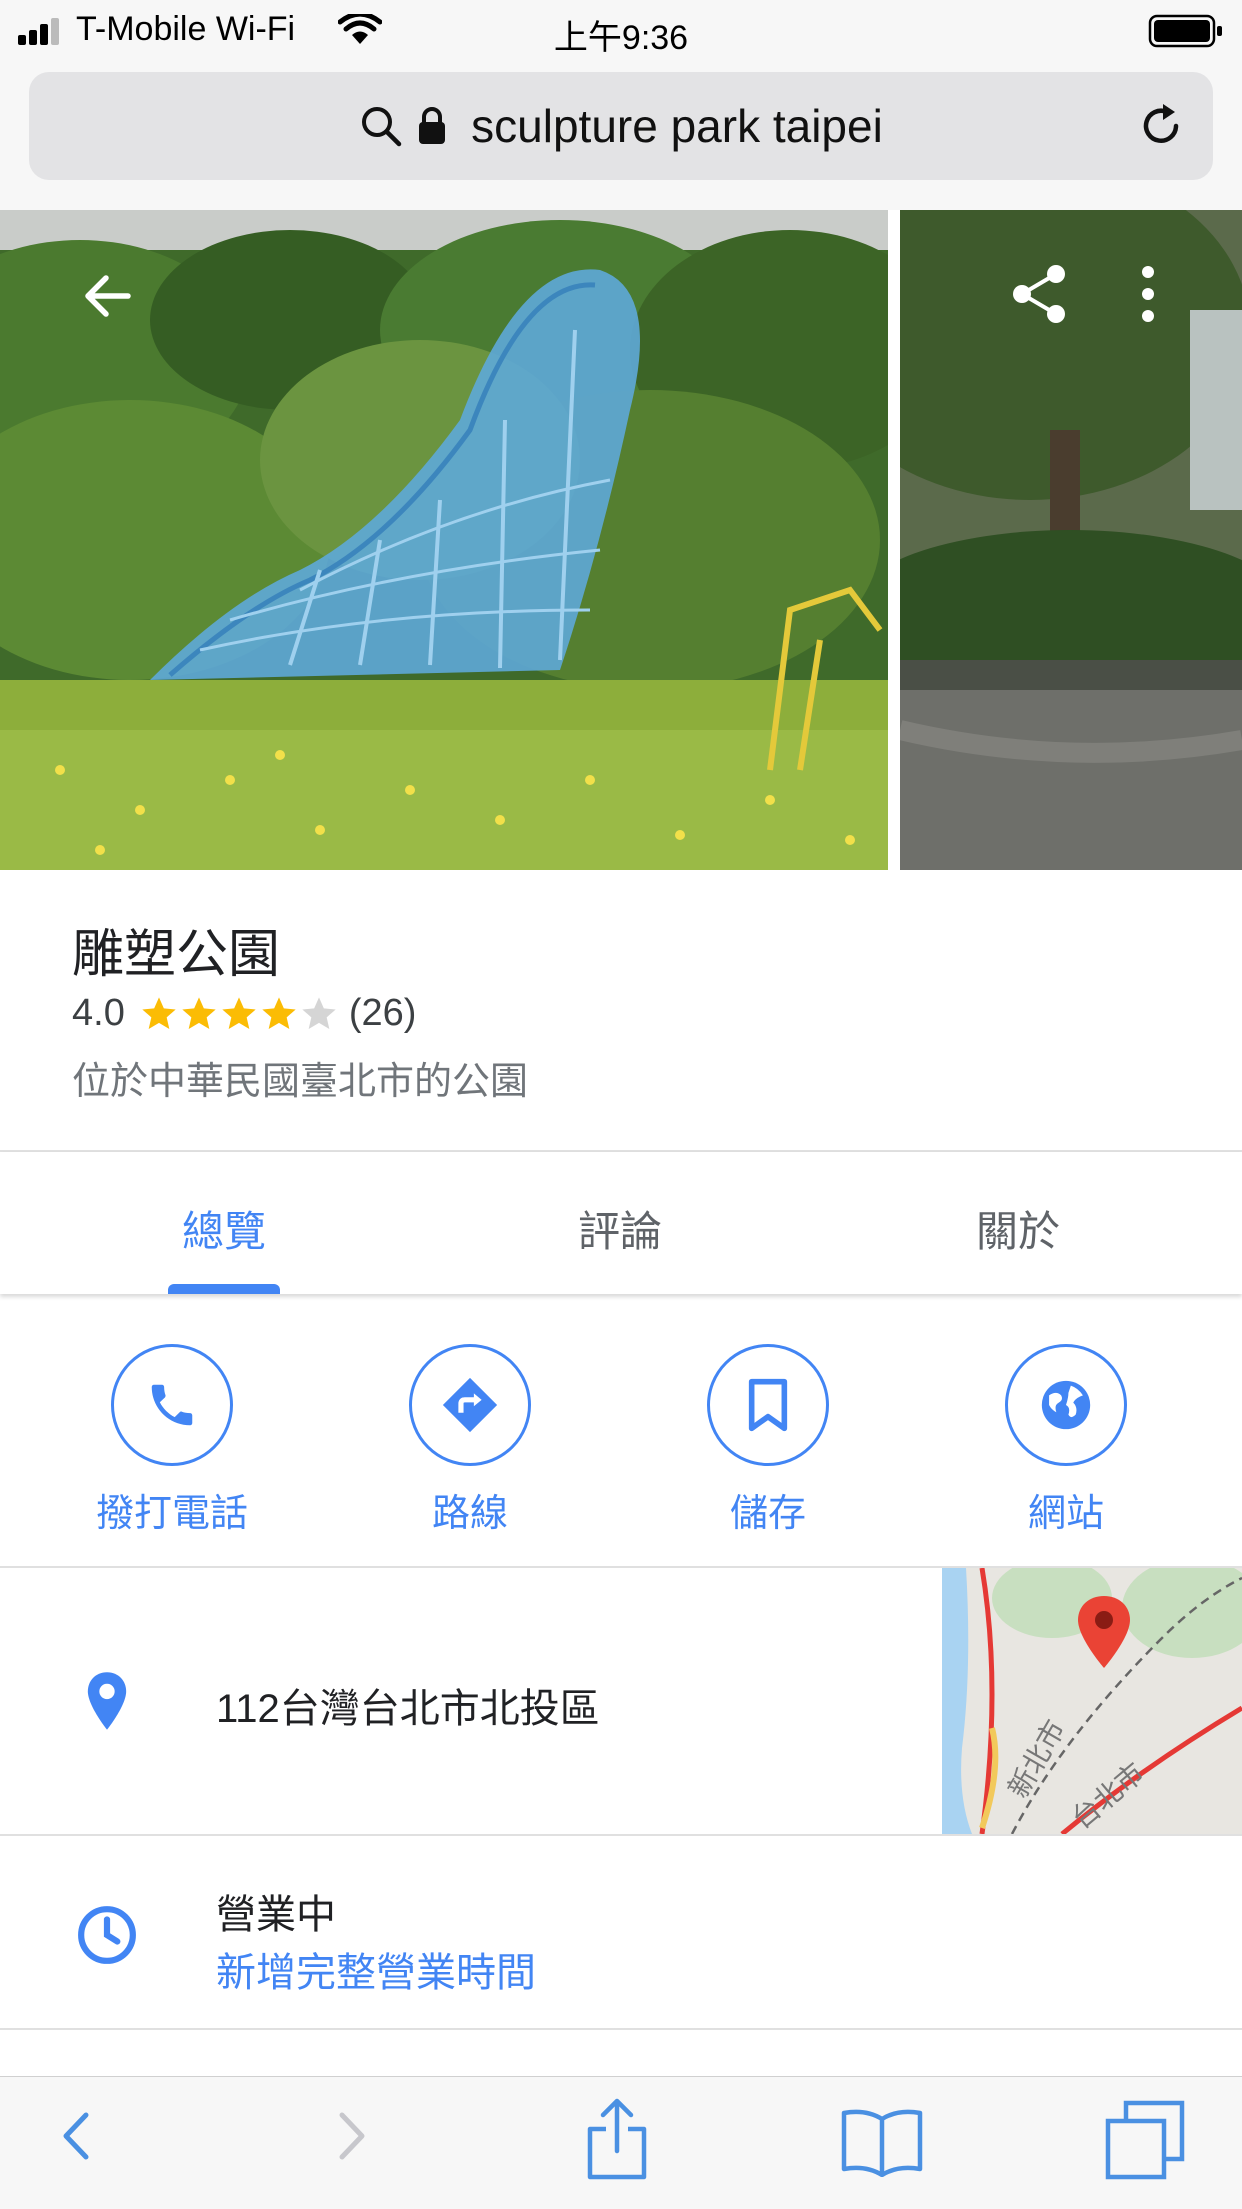  I want to click on star-rating, so click(239, 1014).